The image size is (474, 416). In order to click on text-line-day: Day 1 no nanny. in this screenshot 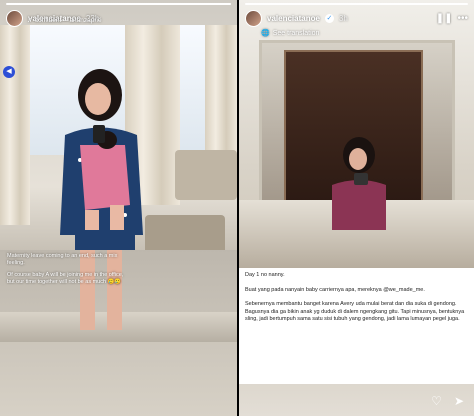, I will do `click(265, 275)`.